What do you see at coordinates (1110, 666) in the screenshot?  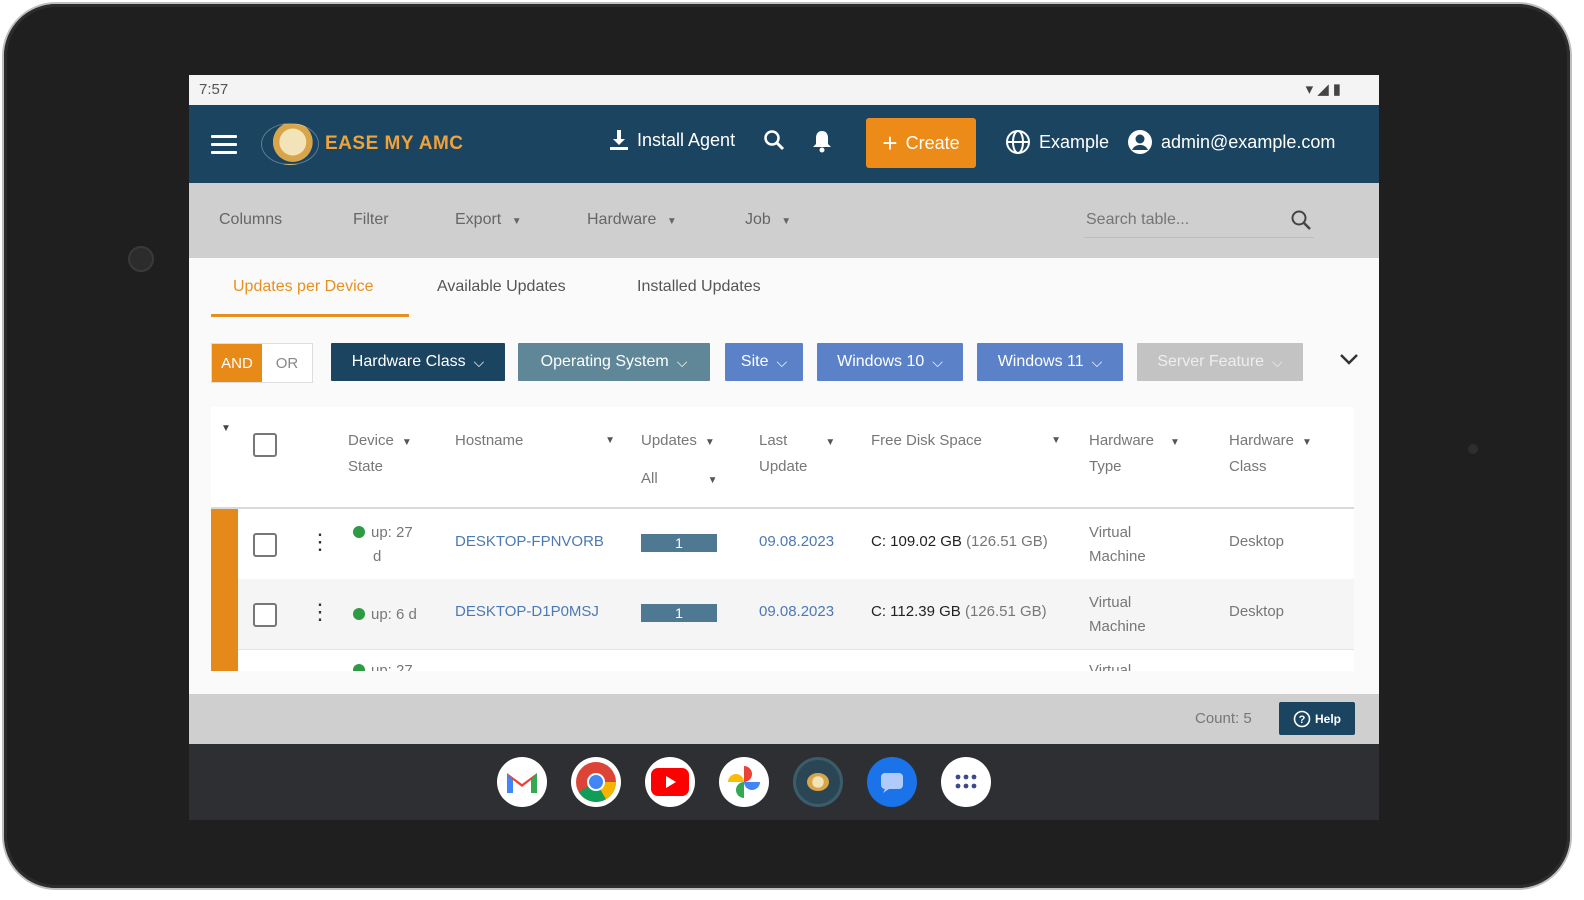 I see `hardware-type: Virtual` at bounding box center [1110, 666].